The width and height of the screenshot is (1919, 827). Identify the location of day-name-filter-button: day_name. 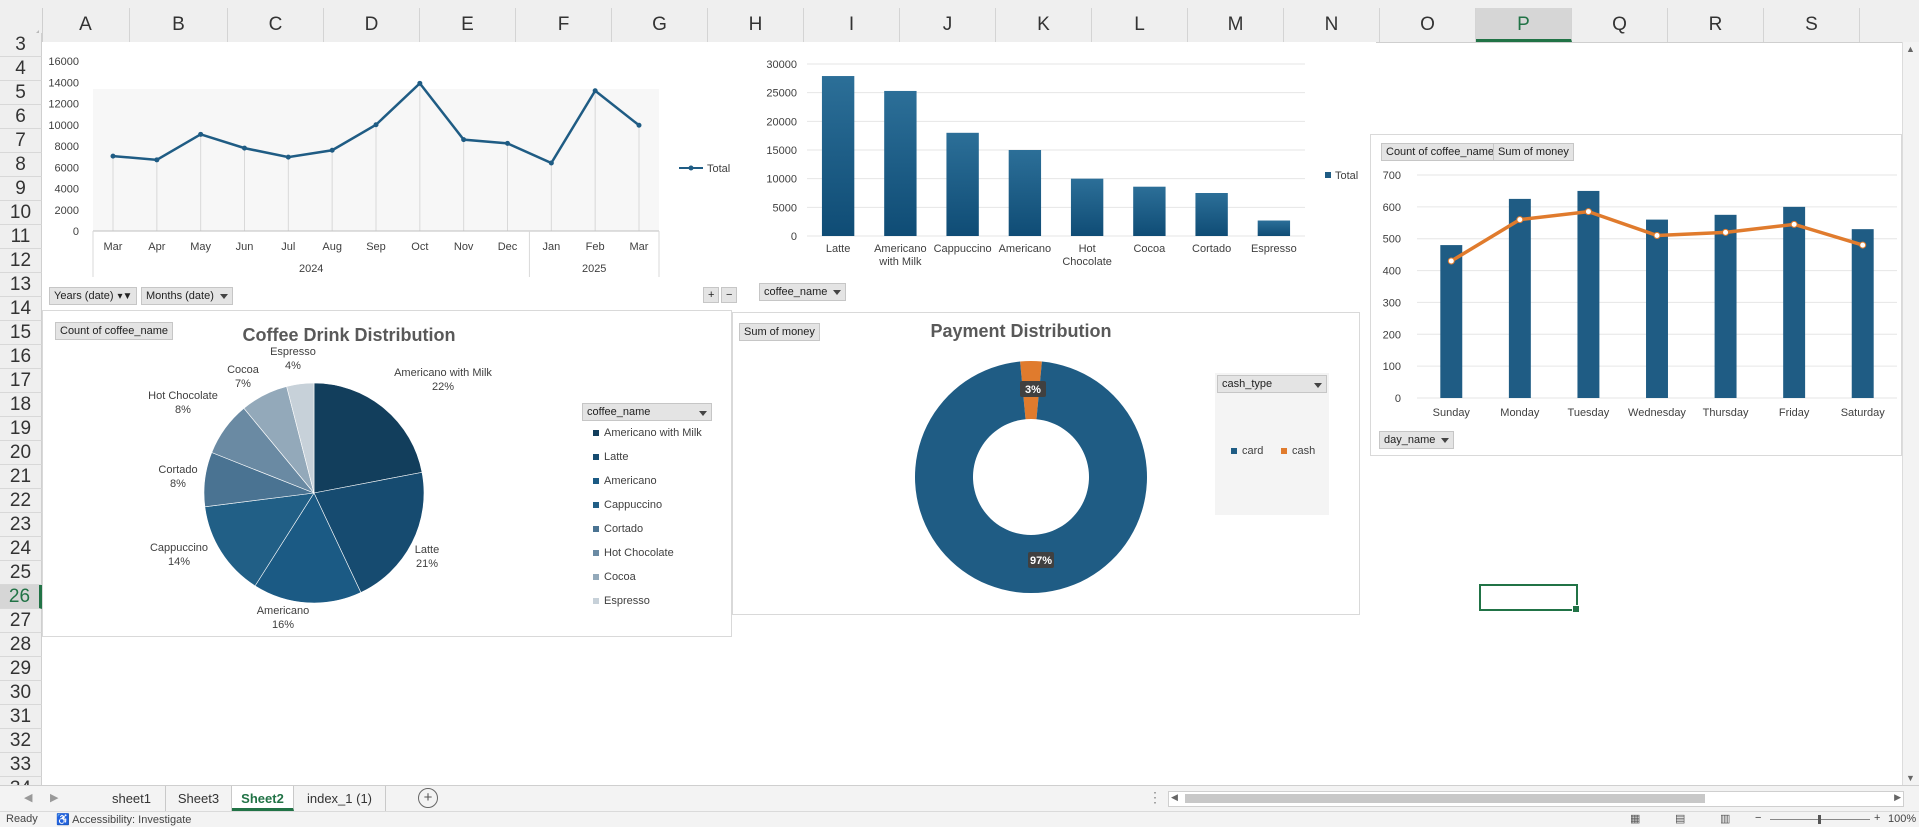
(1417, 440).